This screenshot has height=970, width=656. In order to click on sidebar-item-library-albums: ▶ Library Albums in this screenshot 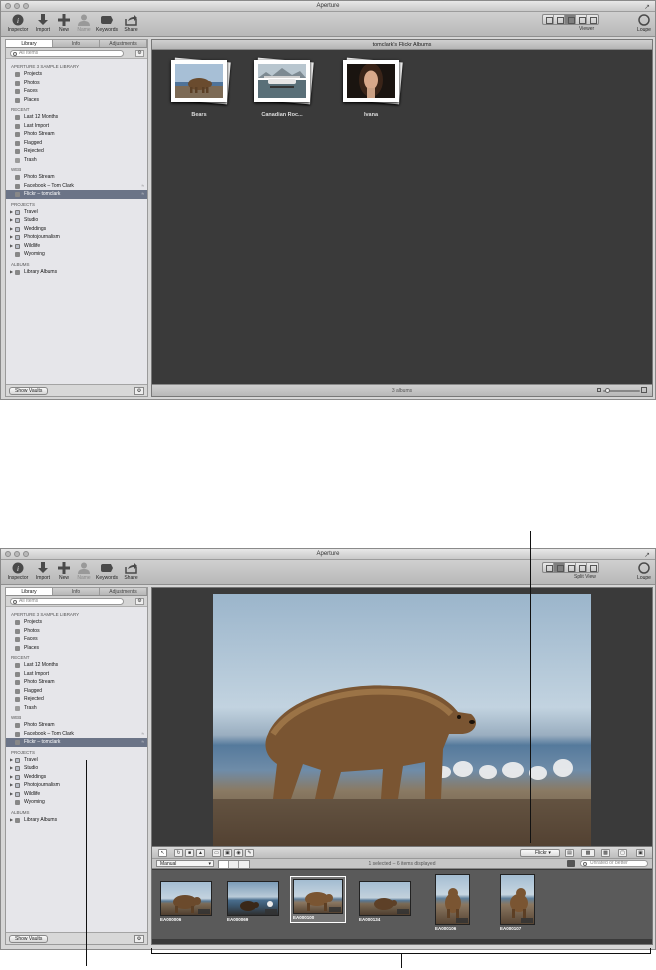, I will do `click(76, 272)`.